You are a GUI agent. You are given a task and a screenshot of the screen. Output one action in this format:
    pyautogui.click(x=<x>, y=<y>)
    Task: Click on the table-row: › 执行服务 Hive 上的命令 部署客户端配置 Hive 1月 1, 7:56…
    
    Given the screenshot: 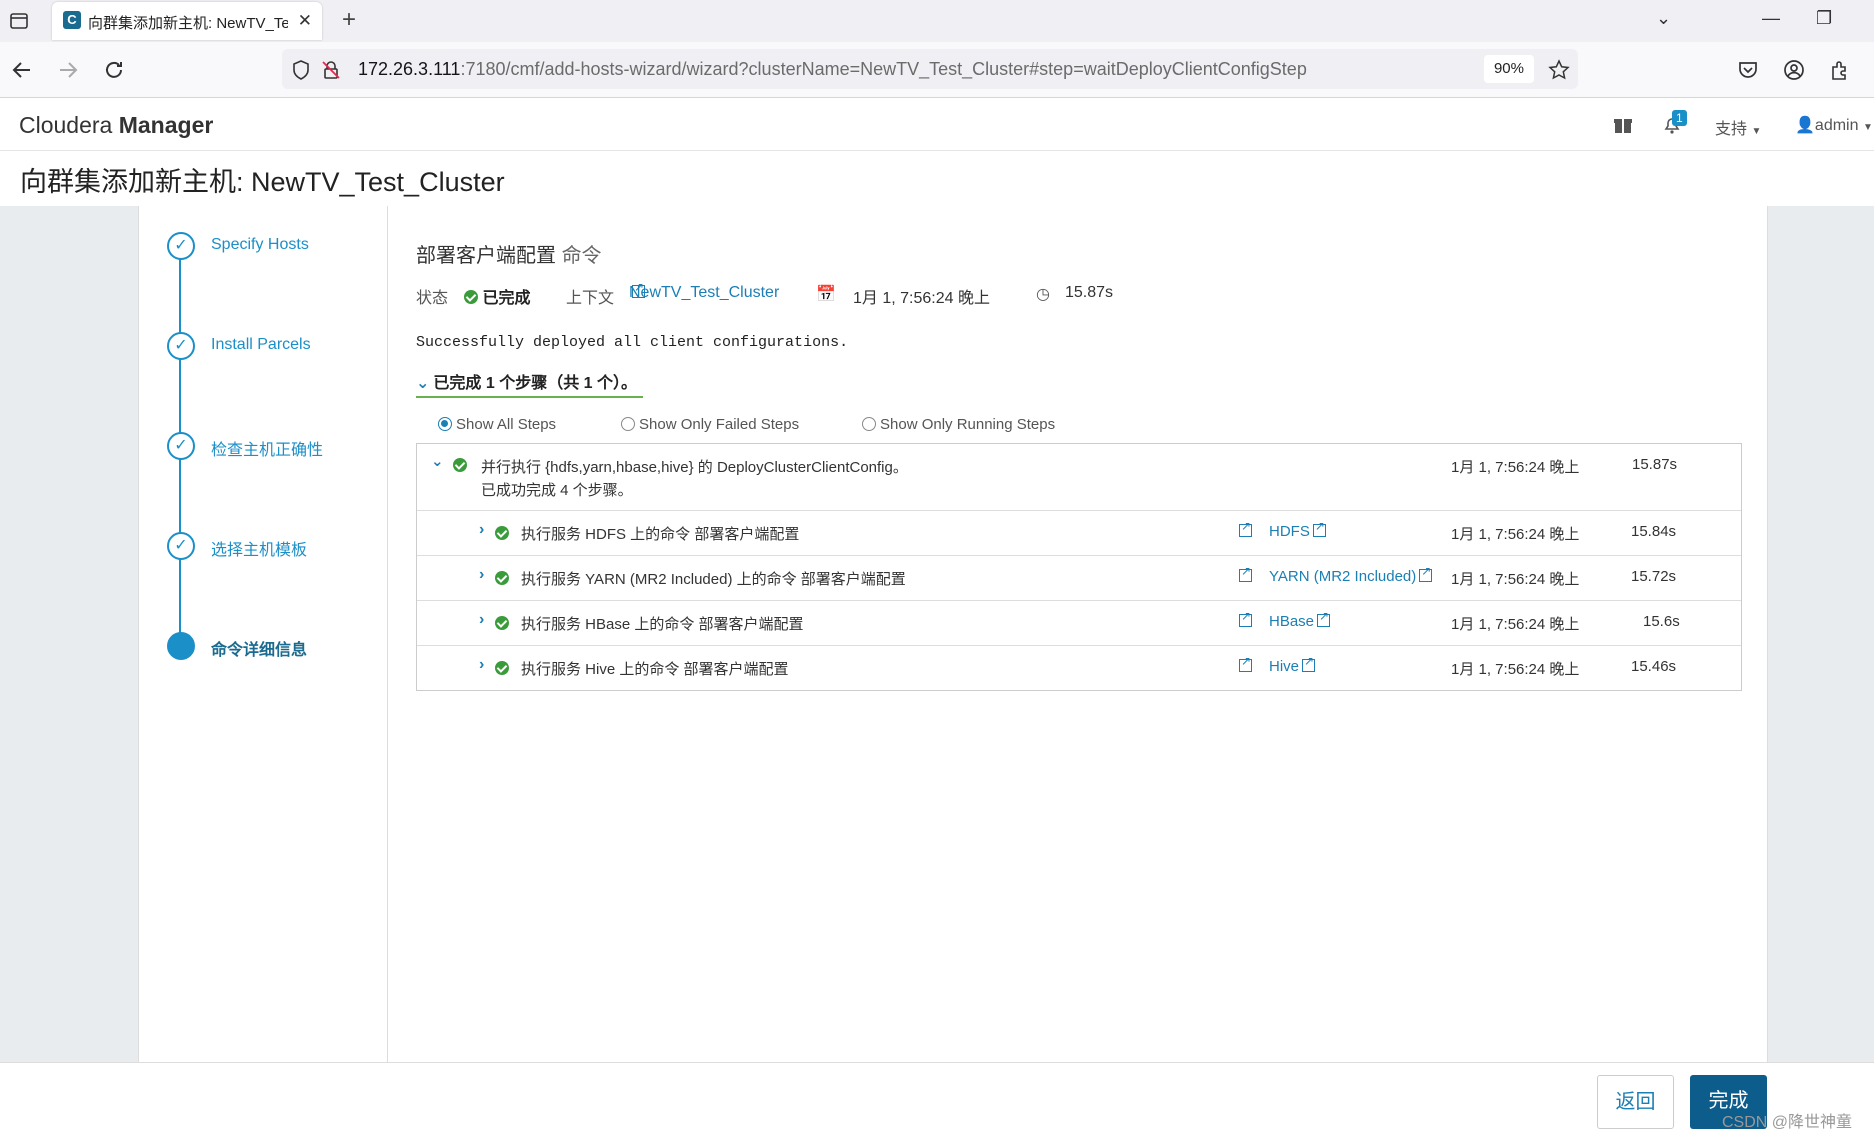 What is the action you would take?
    pyautogui.click(x=1079, y=668)
    